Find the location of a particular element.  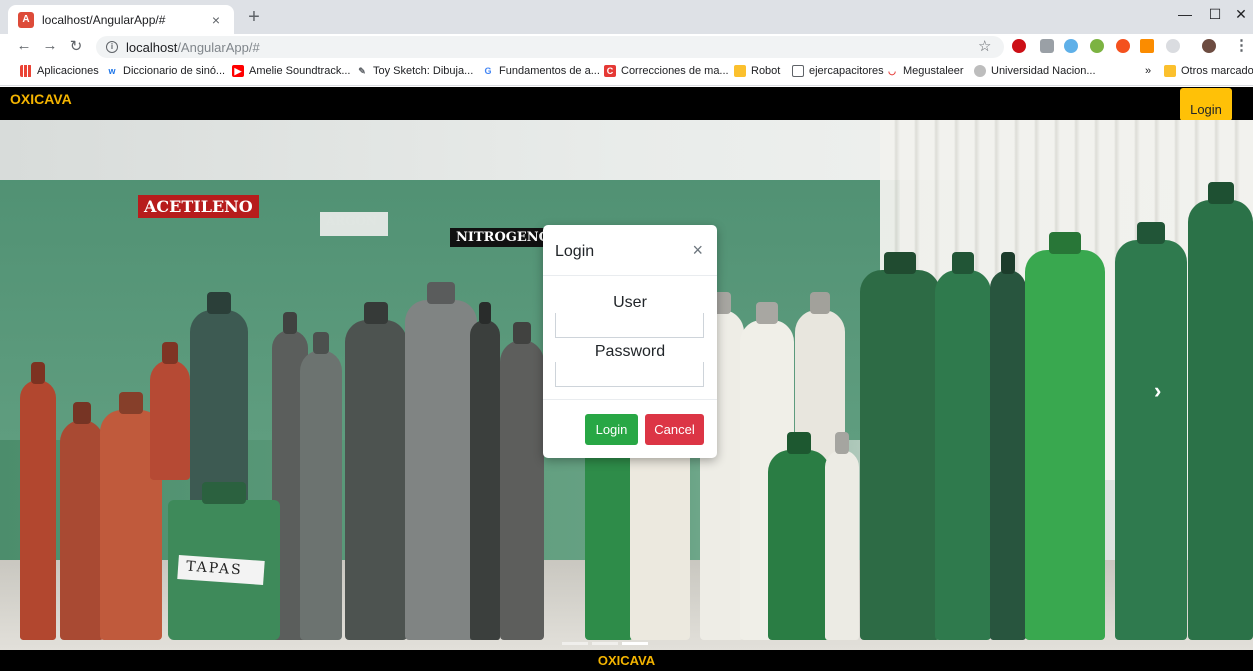

new-tab-button: + is located at coordinates (254, 18).